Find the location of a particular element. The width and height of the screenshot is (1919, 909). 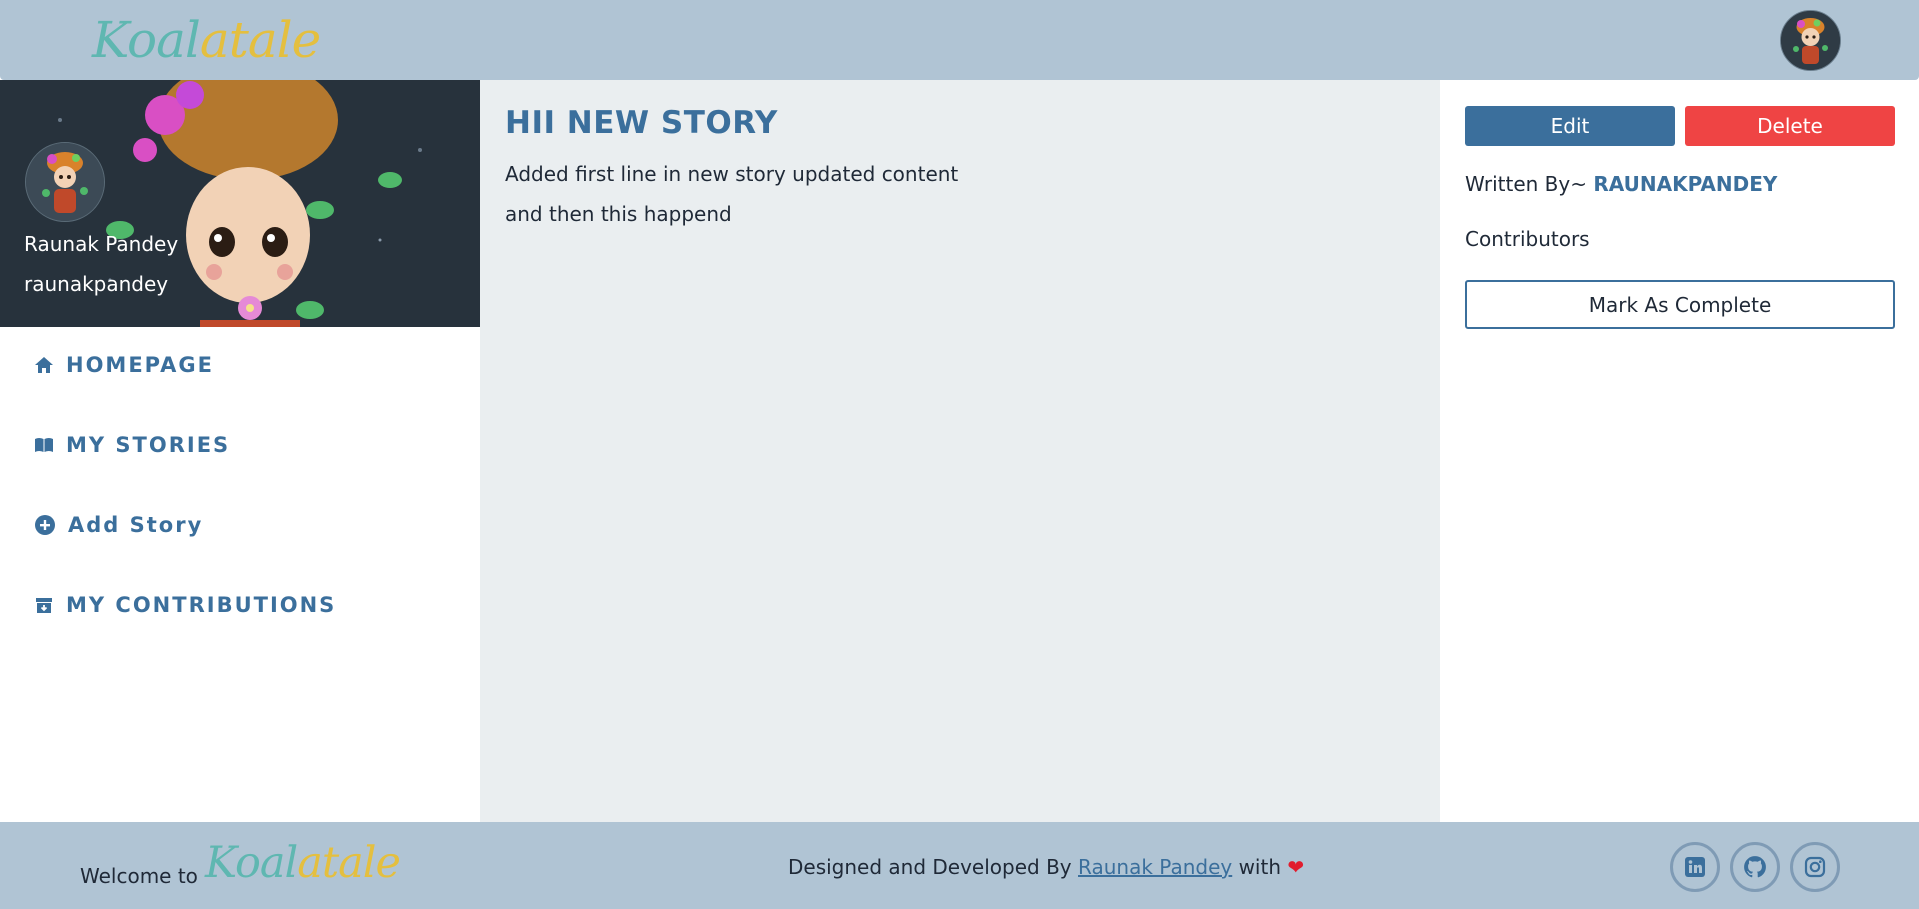

home-icon is located at coordinates (44, 365).